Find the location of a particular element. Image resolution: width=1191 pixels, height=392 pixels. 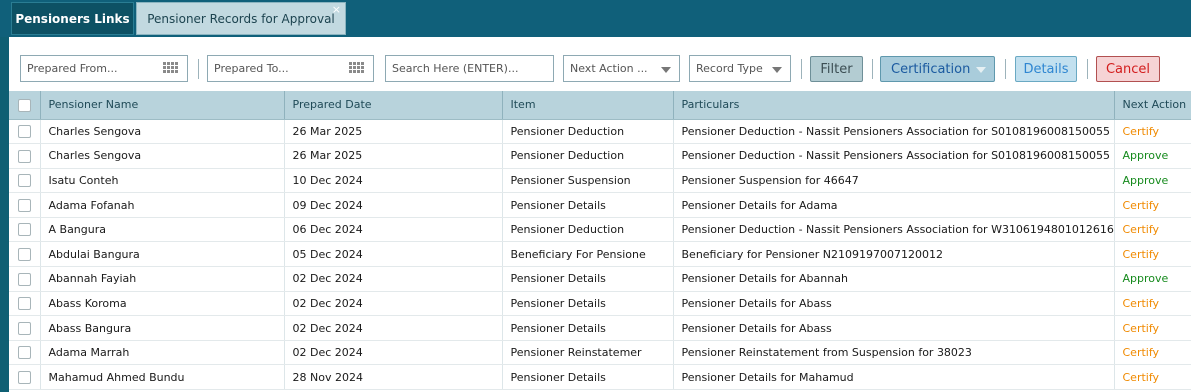

cell-pensioner-name: Abass Bangura is located at coordinates (162, 328).